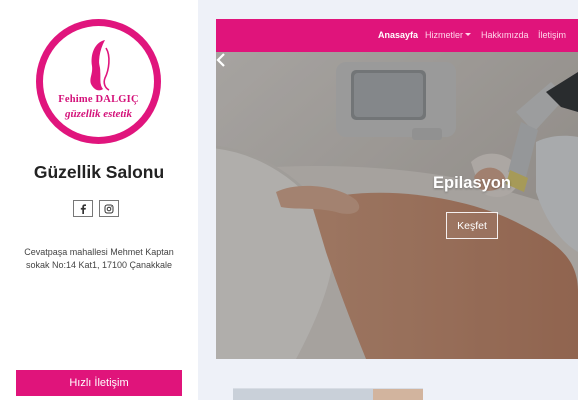  I want to click on content-image-preview, so click(328, 394).